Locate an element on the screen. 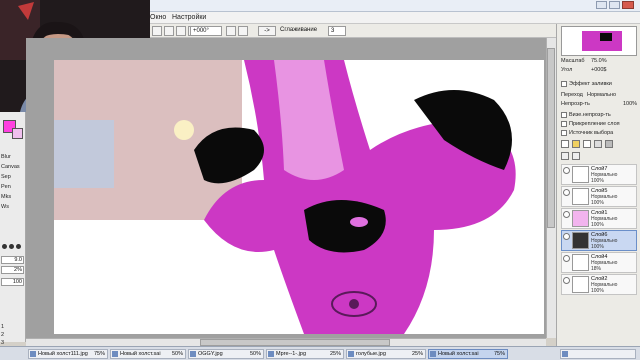 The height and width of the screenshot is (360, 640). doc-tab: Новый холст.sai 50% is located at coordinates (148, 354).